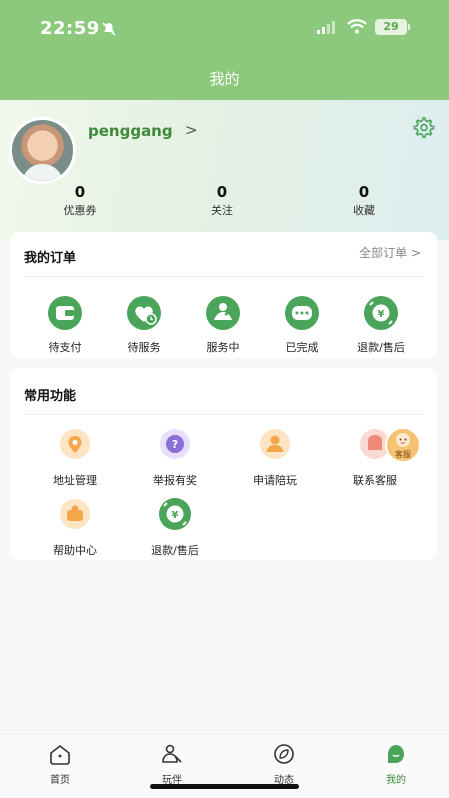 The image size is (449, 798). I want to click on username: penggang, so click(130, 131).